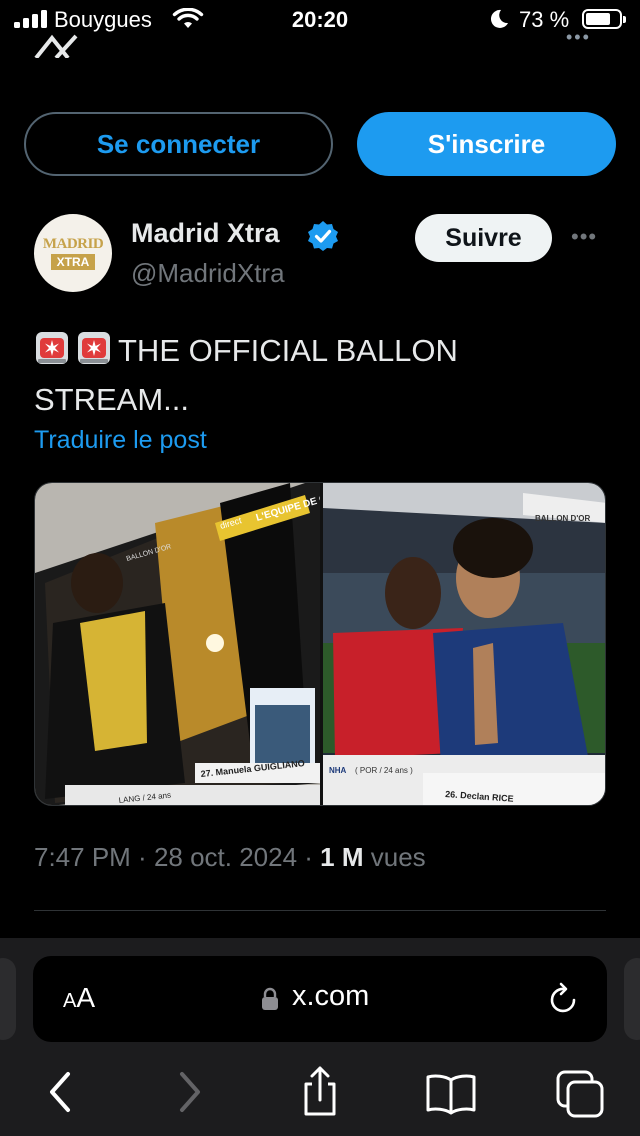 The image size is (640, 1136). What do you see at coordinates (604, 19) in the screenshot?
I see `battery-icon` at bounding box center [604, 19].